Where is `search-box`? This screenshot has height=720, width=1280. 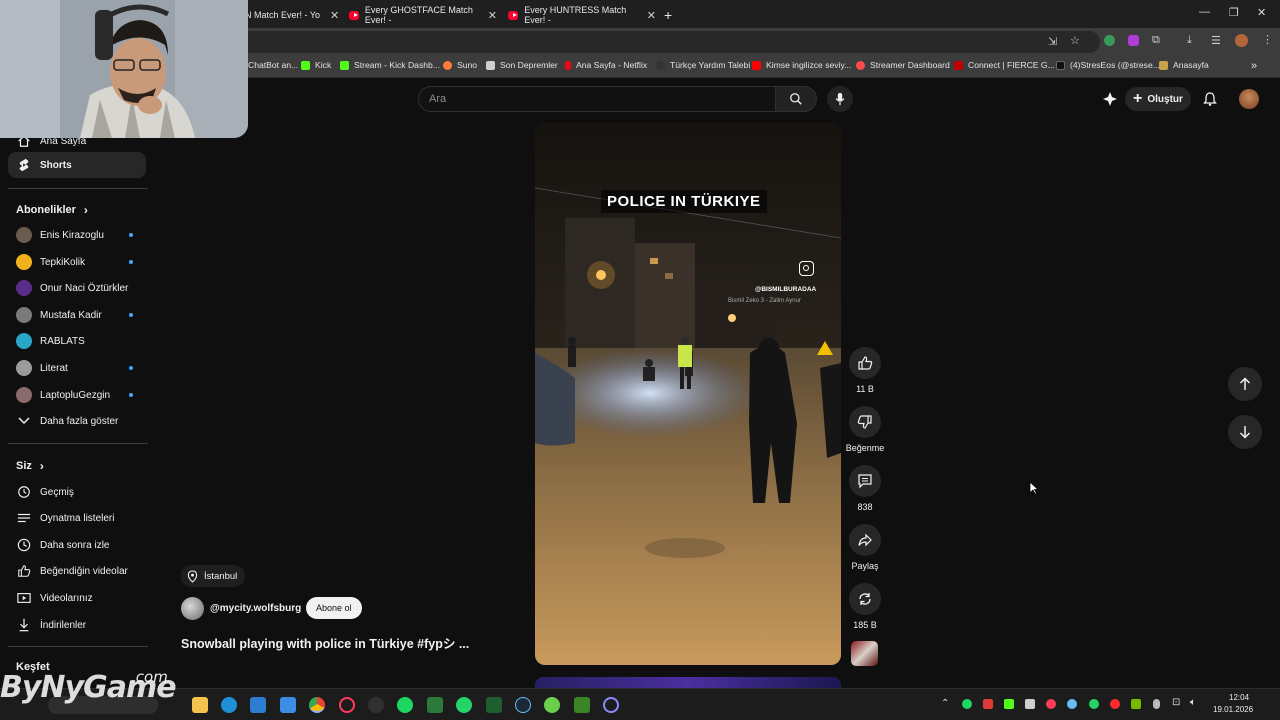 search-box is located at coordinates (597, 99).